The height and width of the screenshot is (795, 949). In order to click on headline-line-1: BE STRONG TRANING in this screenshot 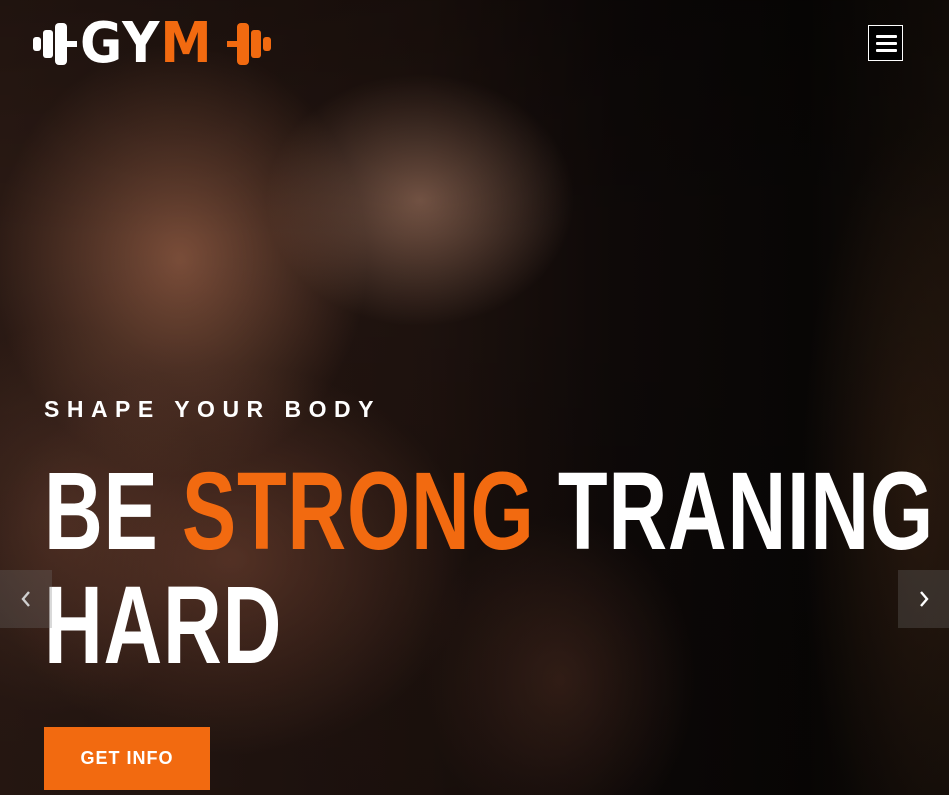, I will do `click(488, 512)`.